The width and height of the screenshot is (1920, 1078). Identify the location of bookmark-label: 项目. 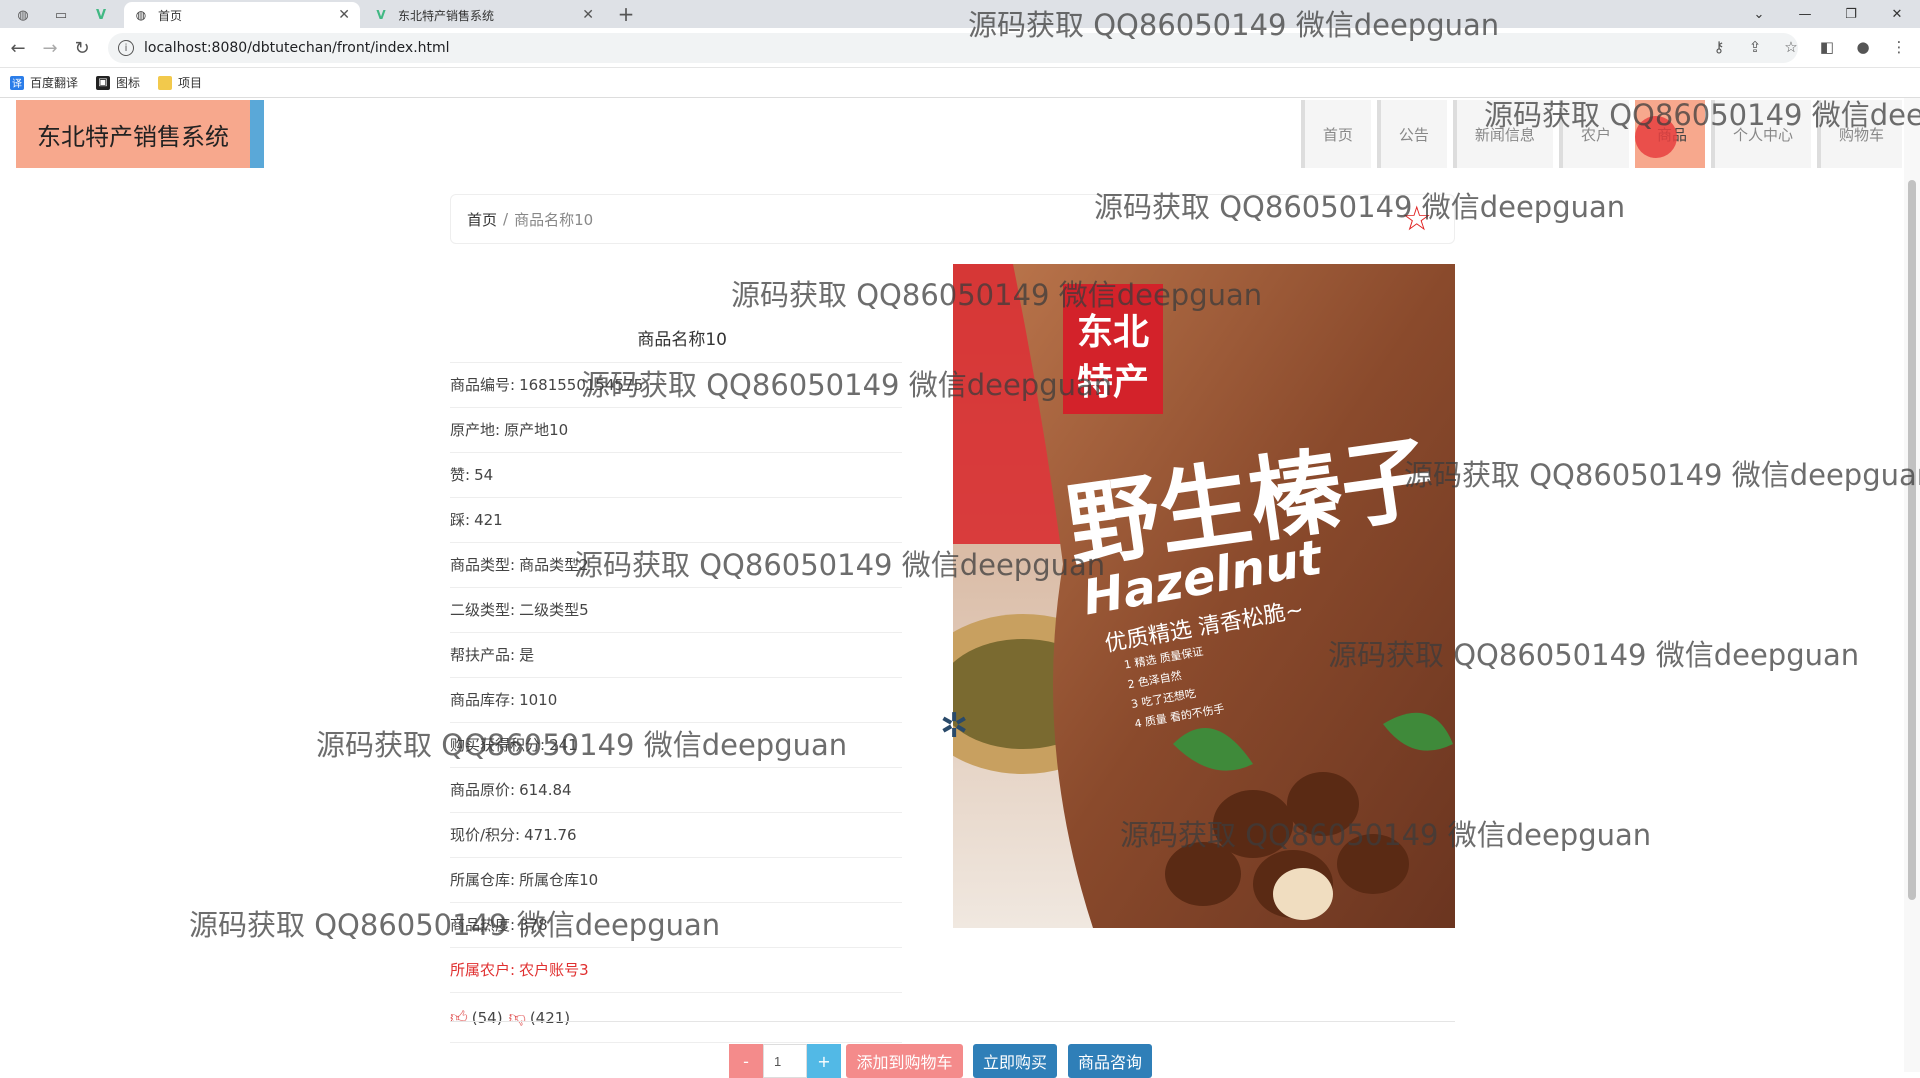
(190, 83).